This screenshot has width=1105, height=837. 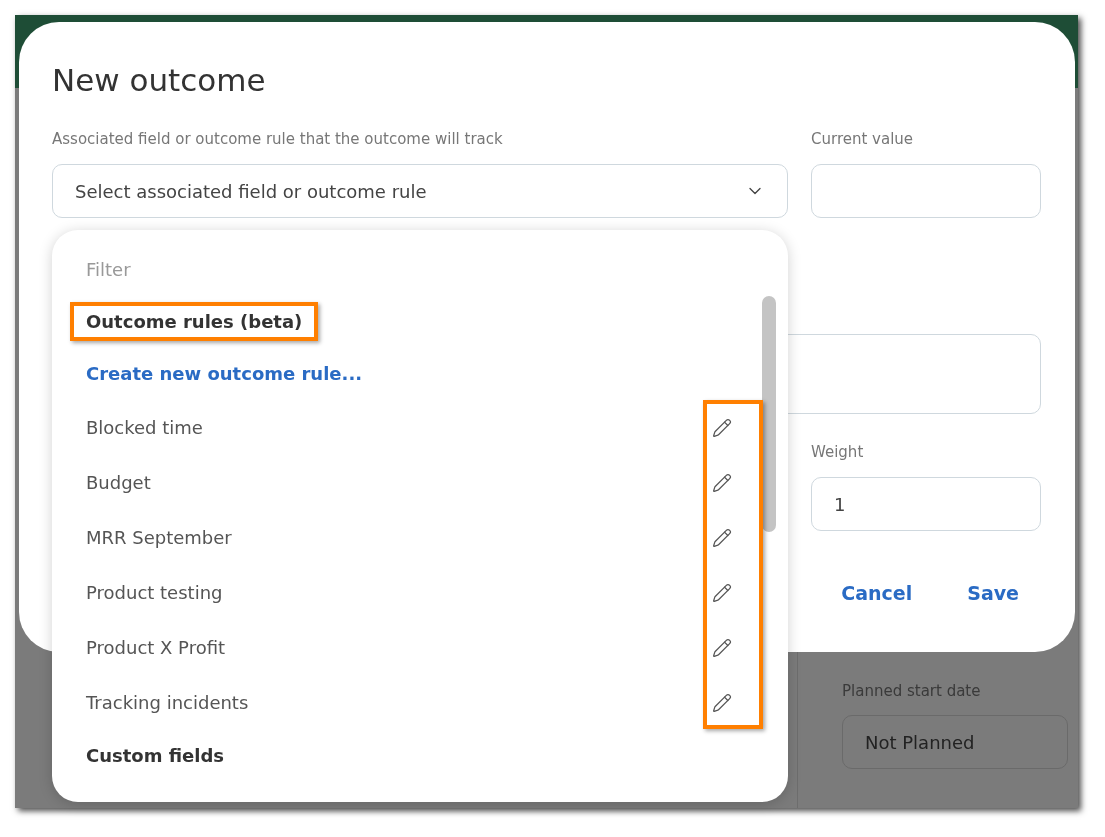 What do you see at coordinates (118, 482) in the screenshot?
I see `menu-item: Budget` at bounding box center [118, 482].